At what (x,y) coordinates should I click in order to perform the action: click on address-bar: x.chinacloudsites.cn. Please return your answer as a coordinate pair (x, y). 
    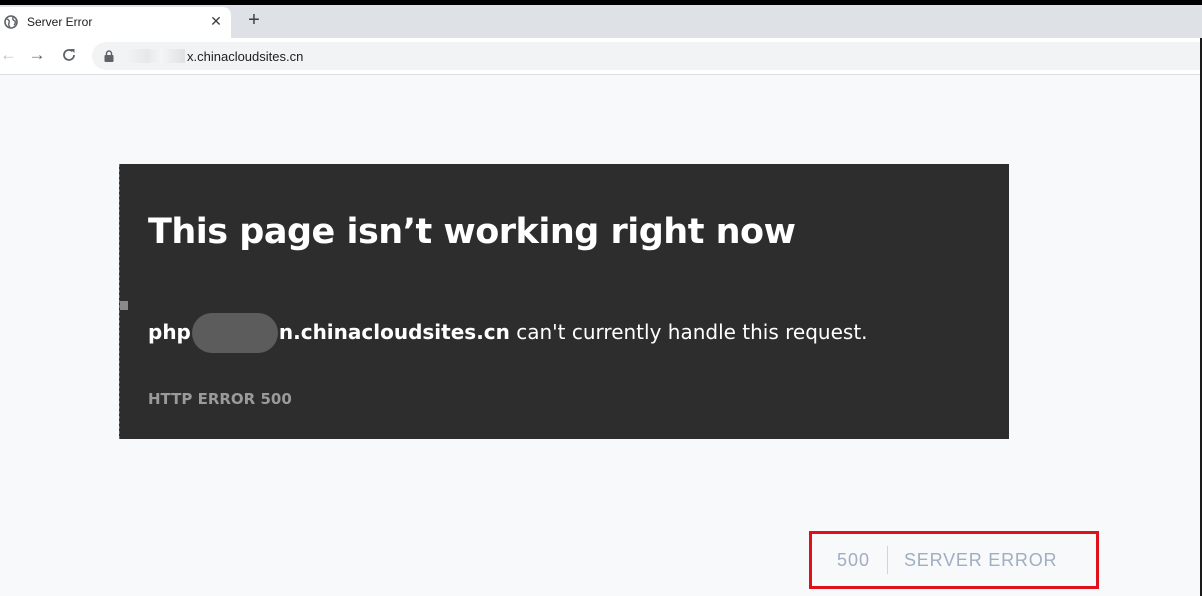
    Looking at the image, I should click on (647, 56).